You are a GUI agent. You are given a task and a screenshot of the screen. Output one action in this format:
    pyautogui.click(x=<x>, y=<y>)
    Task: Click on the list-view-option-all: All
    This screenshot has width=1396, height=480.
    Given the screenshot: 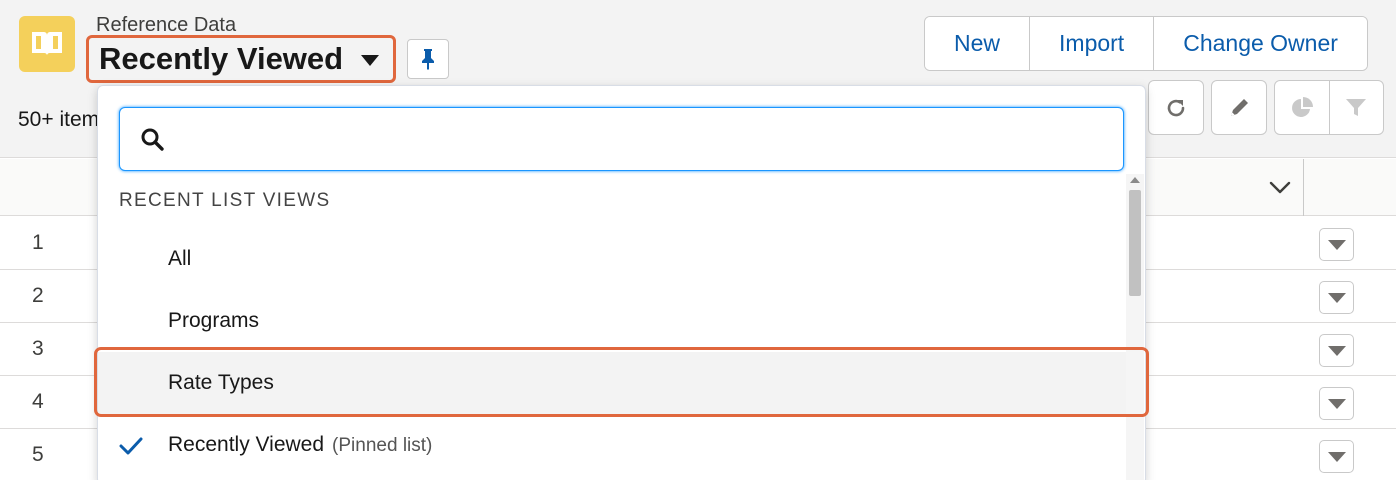 What is the action you would take?
    pyautogui.click(x=613, y=259)
    